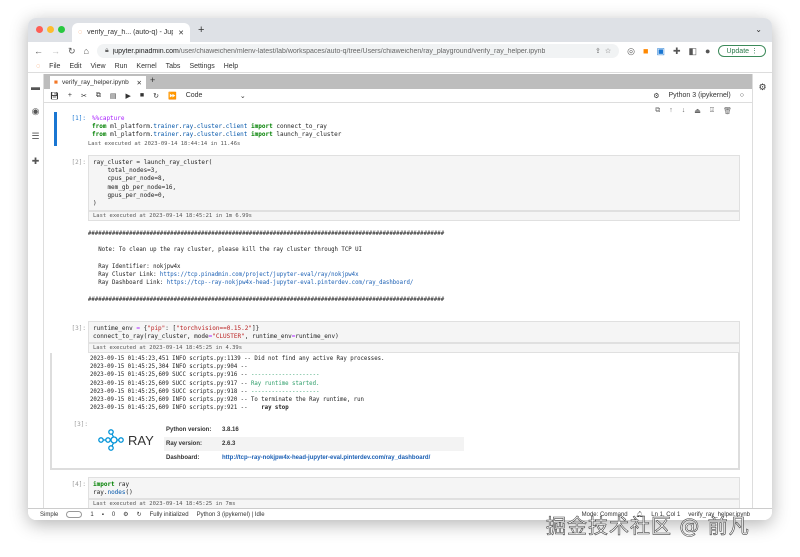 The image size is (800, 557). I want to click on update-button: Update ⋮, so click(742, 51).